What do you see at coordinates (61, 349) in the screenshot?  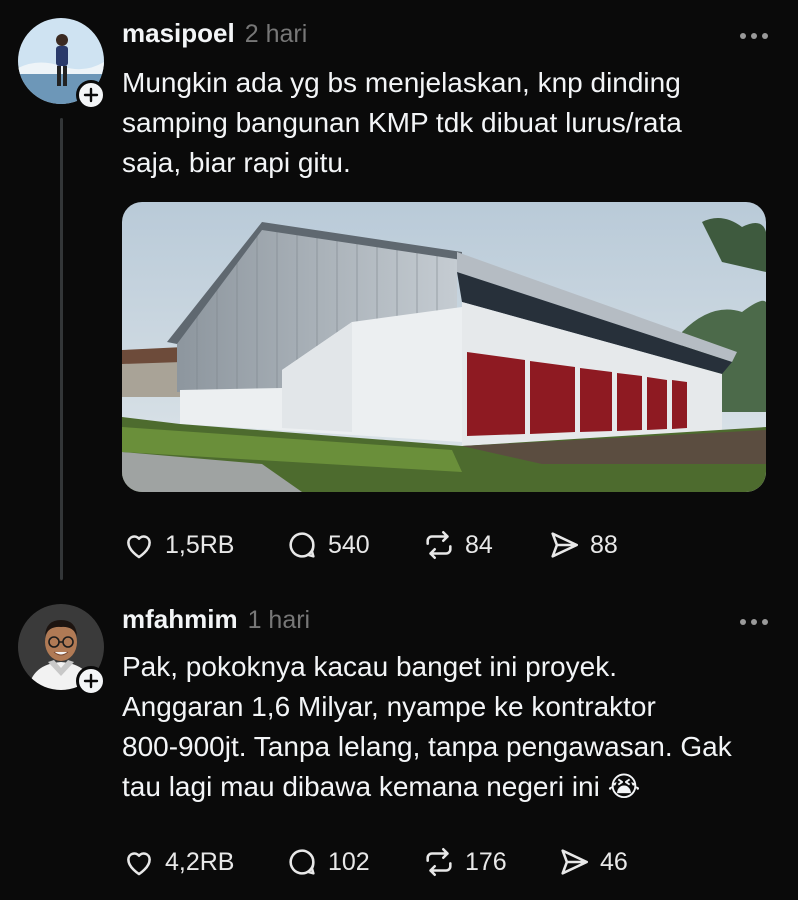 I see `thread-line` at bounding box center [61, 349].